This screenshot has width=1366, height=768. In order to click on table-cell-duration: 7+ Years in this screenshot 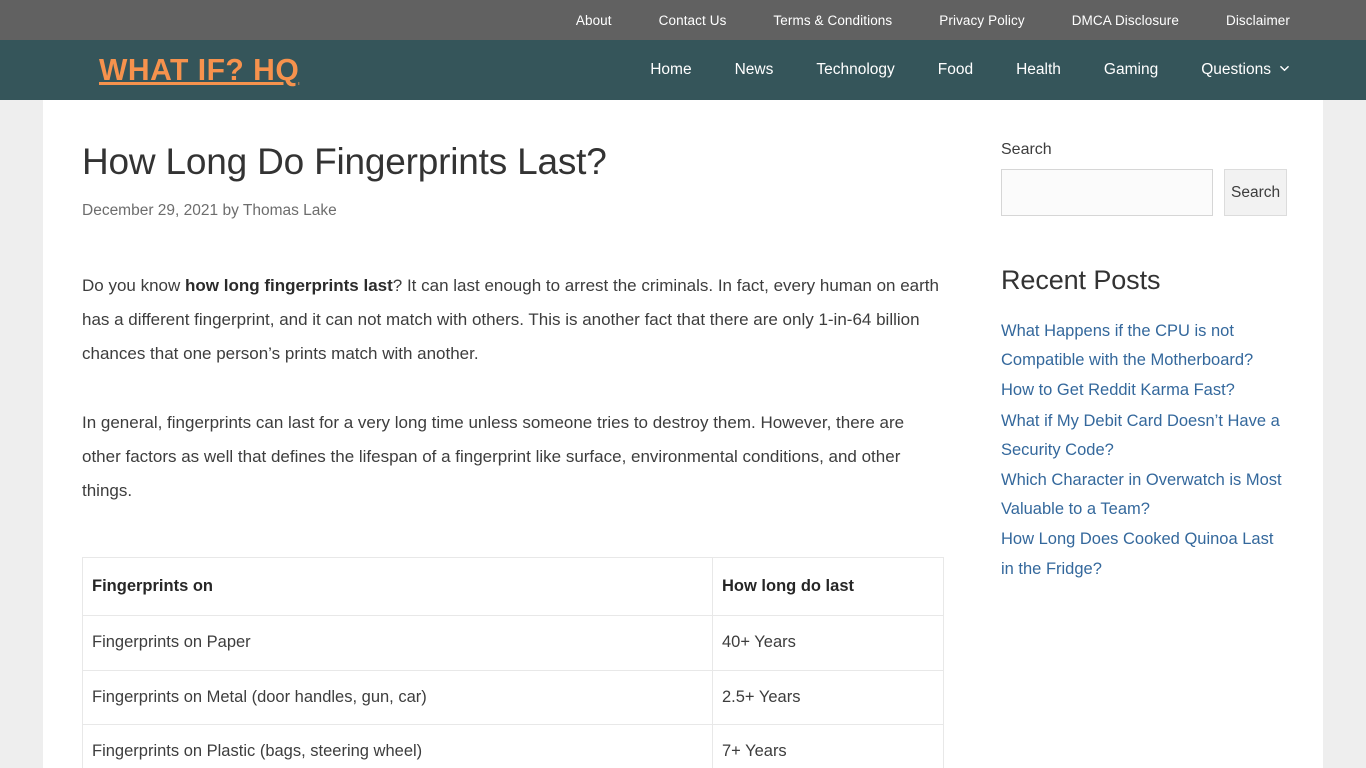, I will do `click(828, 745)`.